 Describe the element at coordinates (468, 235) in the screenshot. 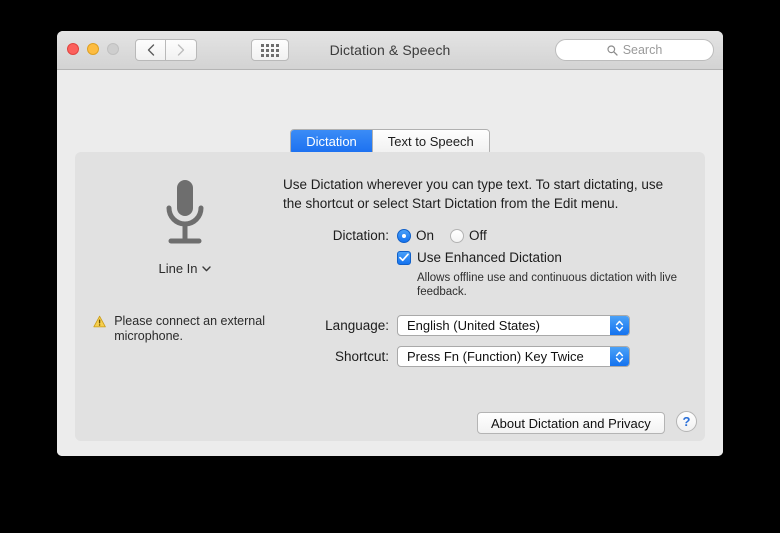

I see `dictation-radio-off: Off` at that location.